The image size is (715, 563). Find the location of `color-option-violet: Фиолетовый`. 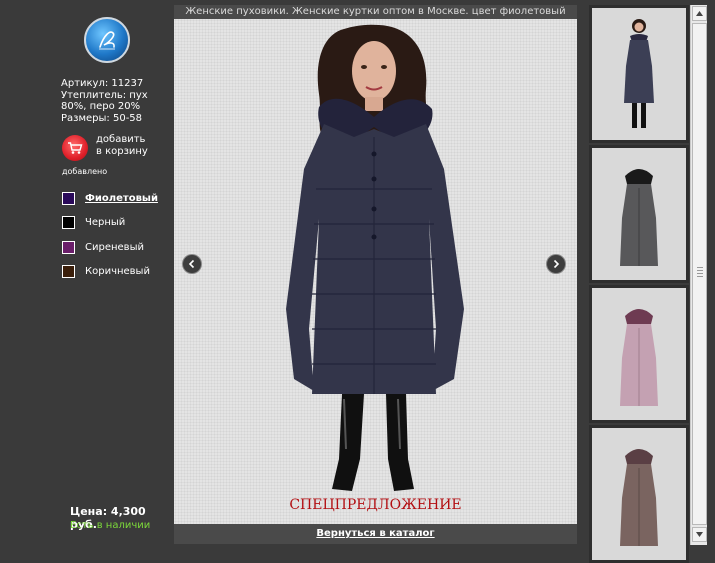

color-option-violet: Фиолетовый is located at coordinates (110, 198).